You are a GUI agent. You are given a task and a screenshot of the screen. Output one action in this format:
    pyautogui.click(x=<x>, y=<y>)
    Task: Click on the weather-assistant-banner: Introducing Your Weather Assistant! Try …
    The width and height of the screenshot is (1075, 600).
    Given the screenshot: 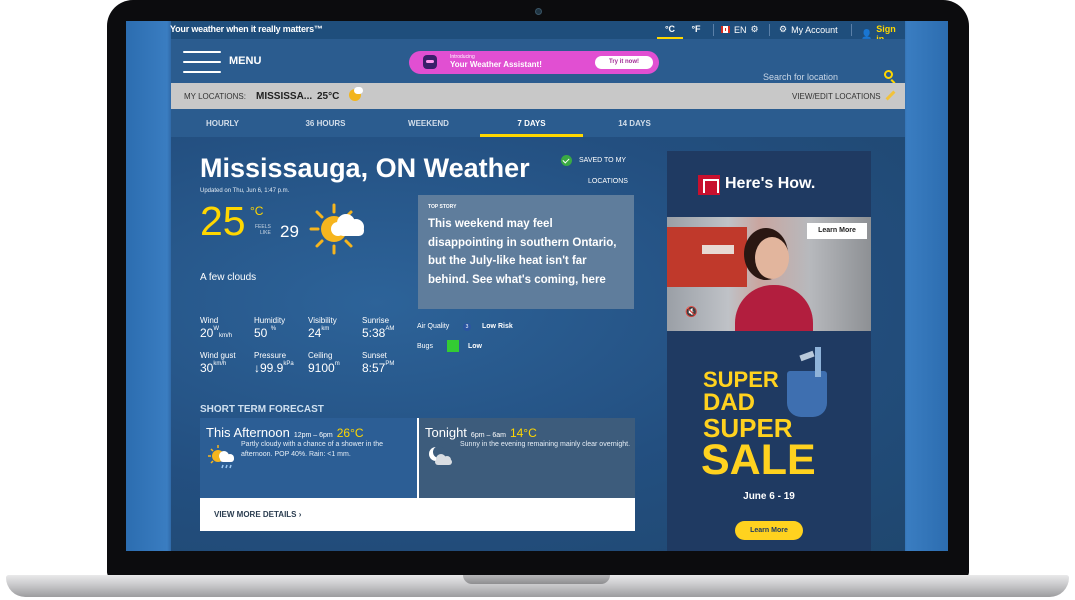 What is the action you would take?
    pyautogui.click(x=534, y=62)
    